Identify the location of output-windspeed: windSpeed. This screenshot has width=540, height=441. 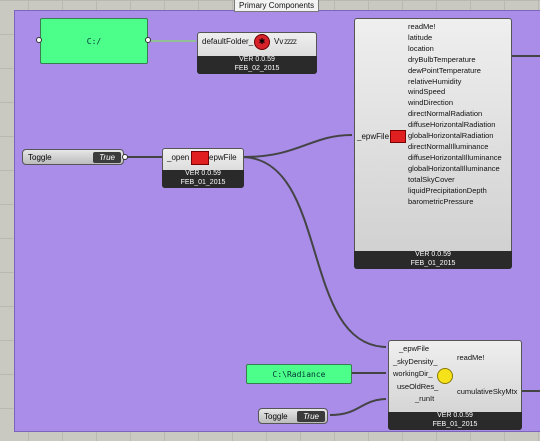
(455, 92).